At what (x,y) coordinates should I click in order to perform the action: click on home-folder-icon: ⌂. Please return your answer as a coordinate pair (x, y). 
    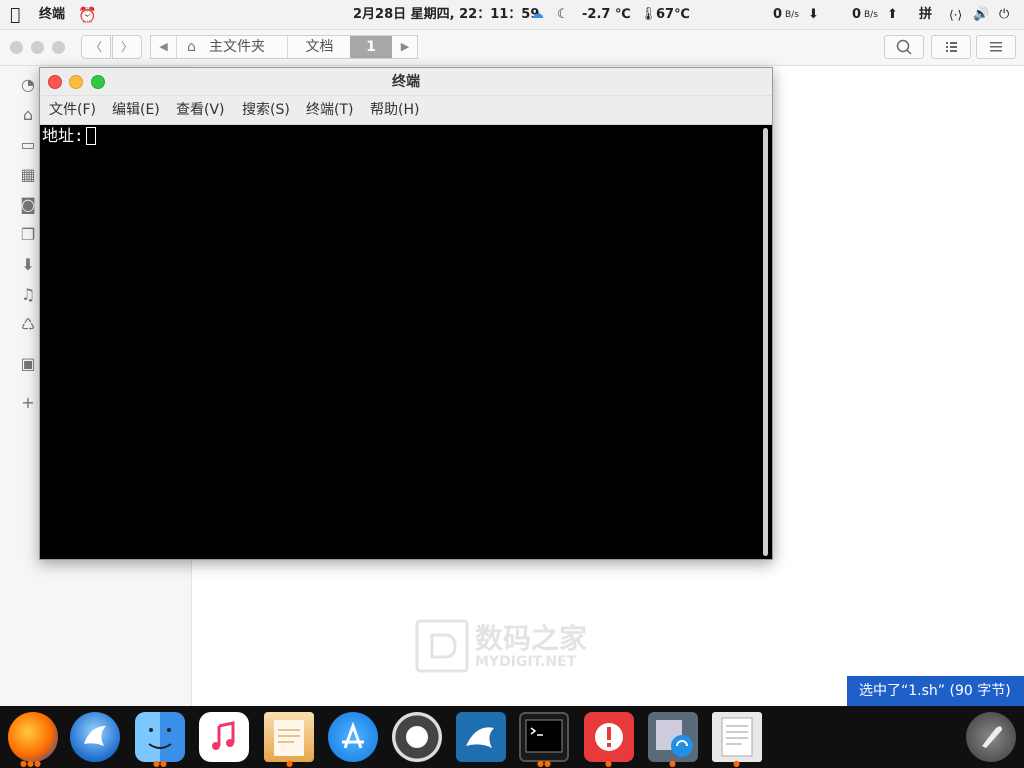
    Looking at the image, I should click on (28, 115).